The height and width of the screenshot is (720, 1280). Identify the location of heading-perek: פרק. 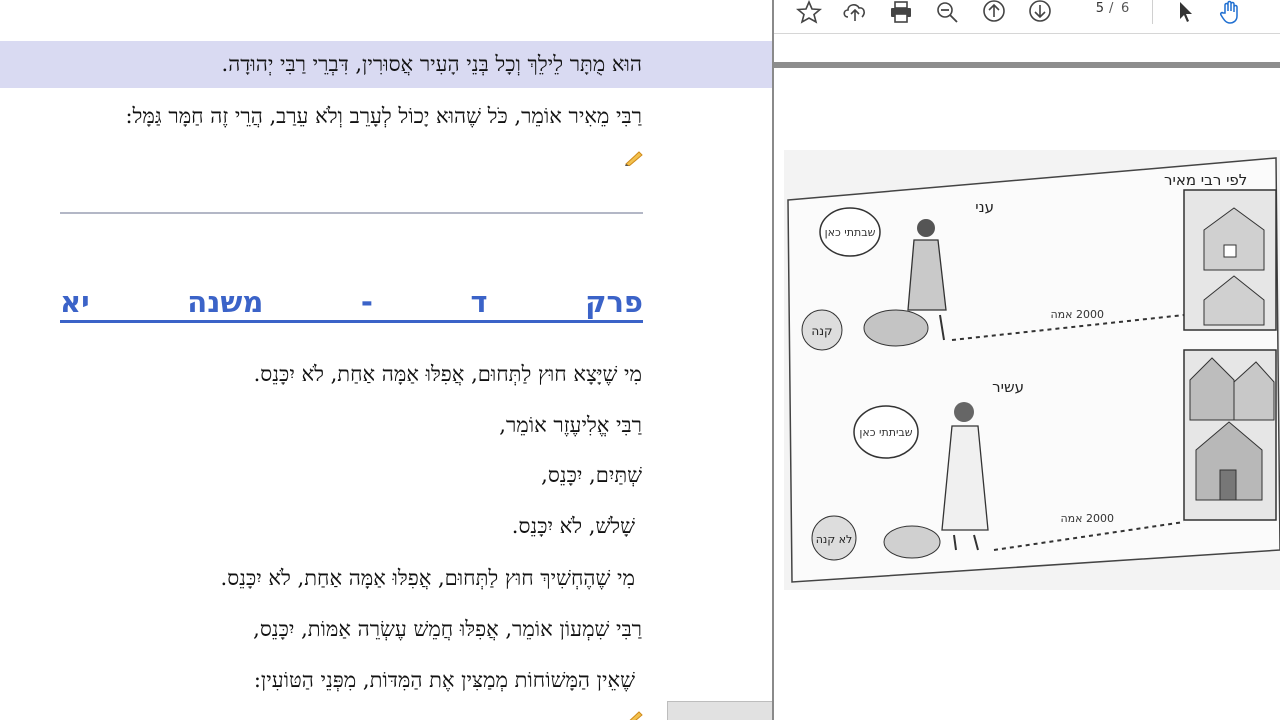
(614, 302).